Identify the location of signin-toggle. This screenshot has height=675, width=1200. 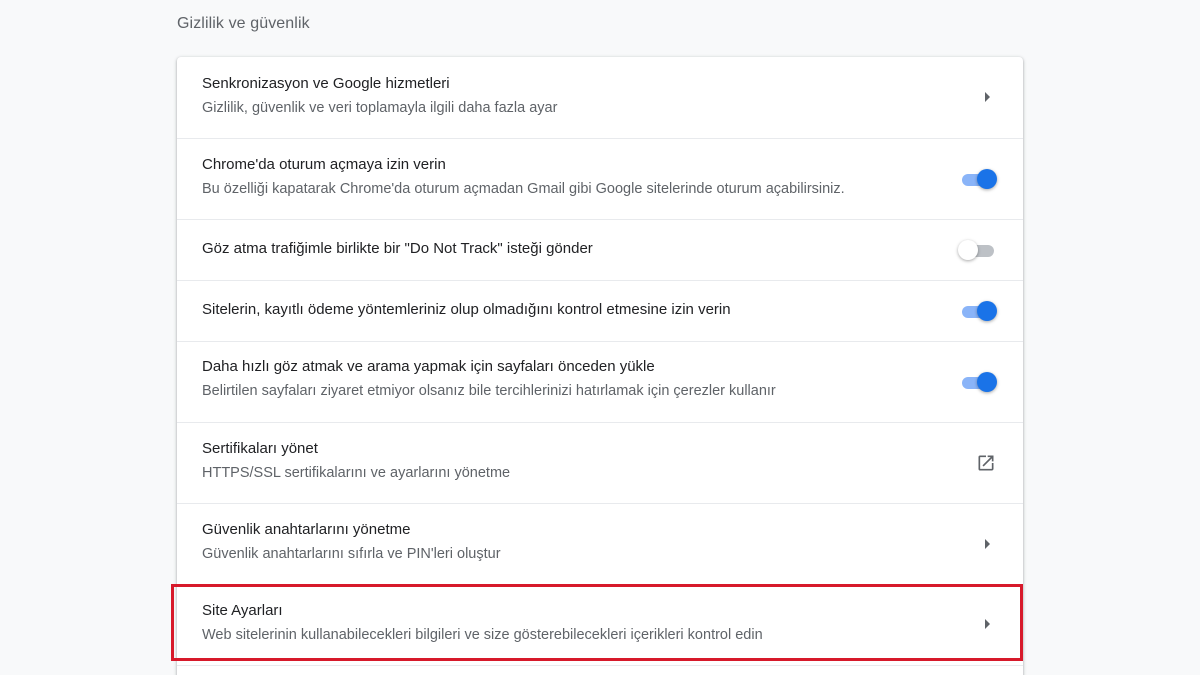
(978, 179).